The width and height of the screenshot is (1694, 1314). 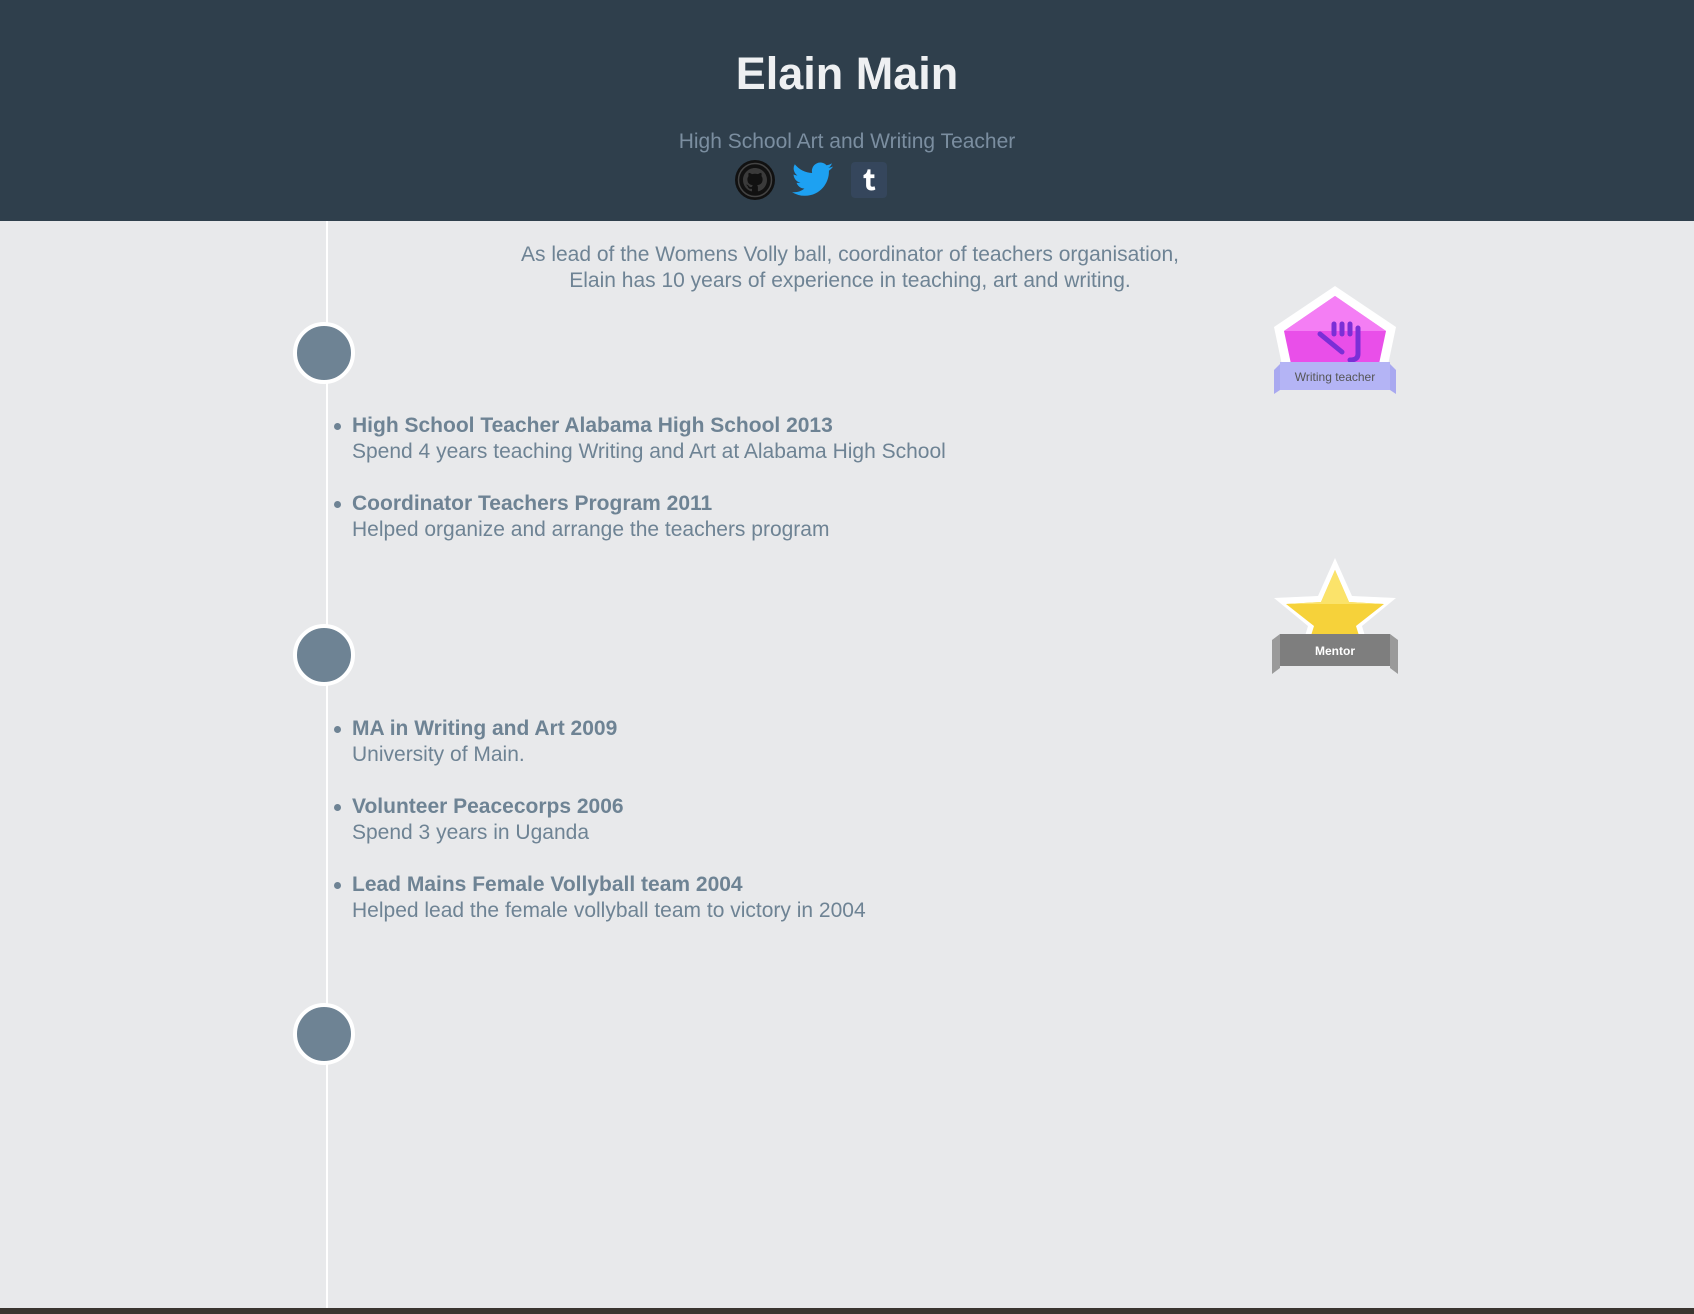 What do you see at coordinates (327, 764) in the screenshot?
I see `timeline-line` at bounding box center [327, 764].